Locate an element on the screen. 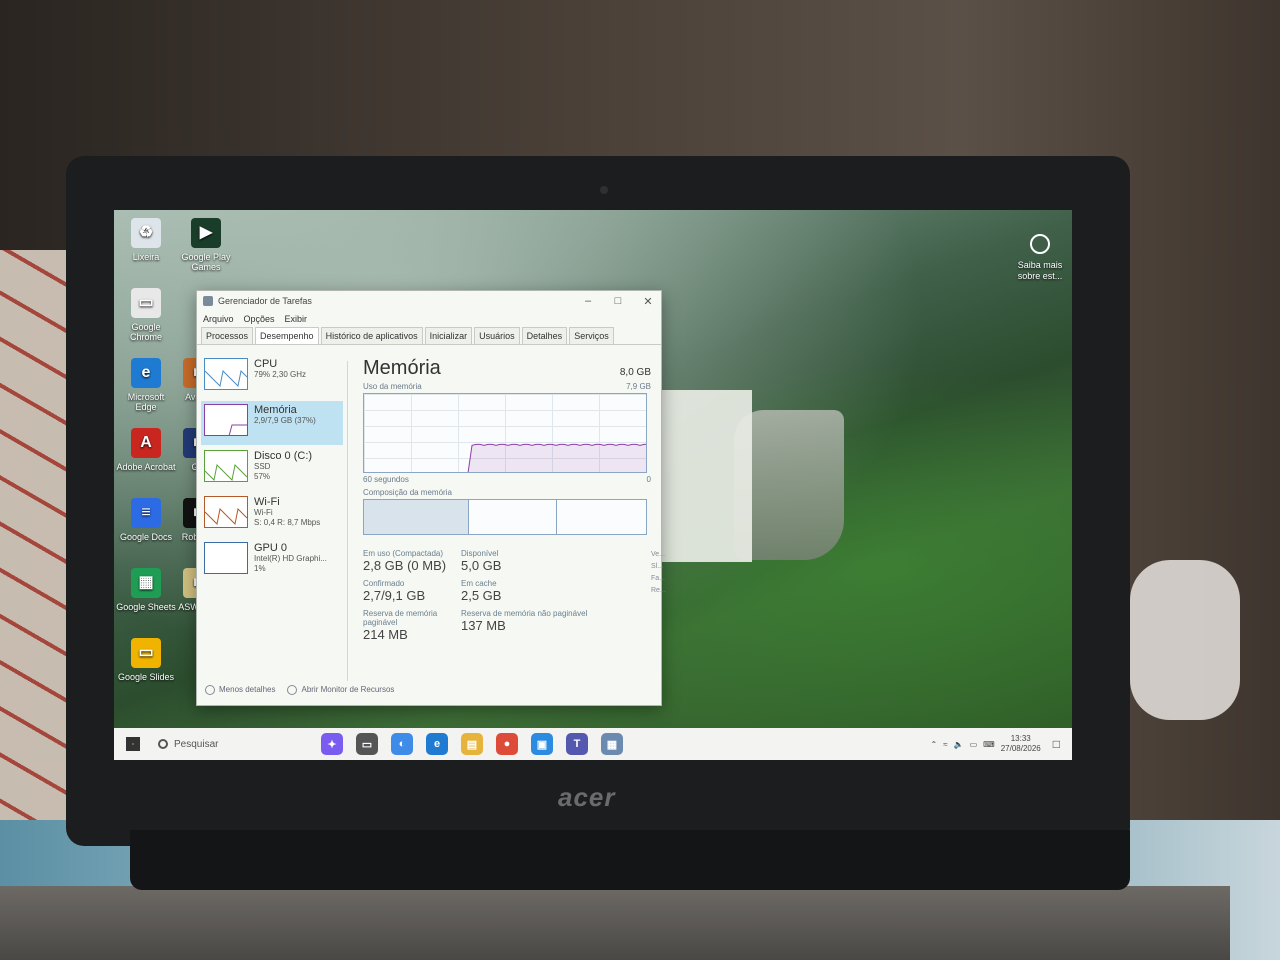  desktop-icon-label: Adobe Acrobat is located at coordinates (146, 467).